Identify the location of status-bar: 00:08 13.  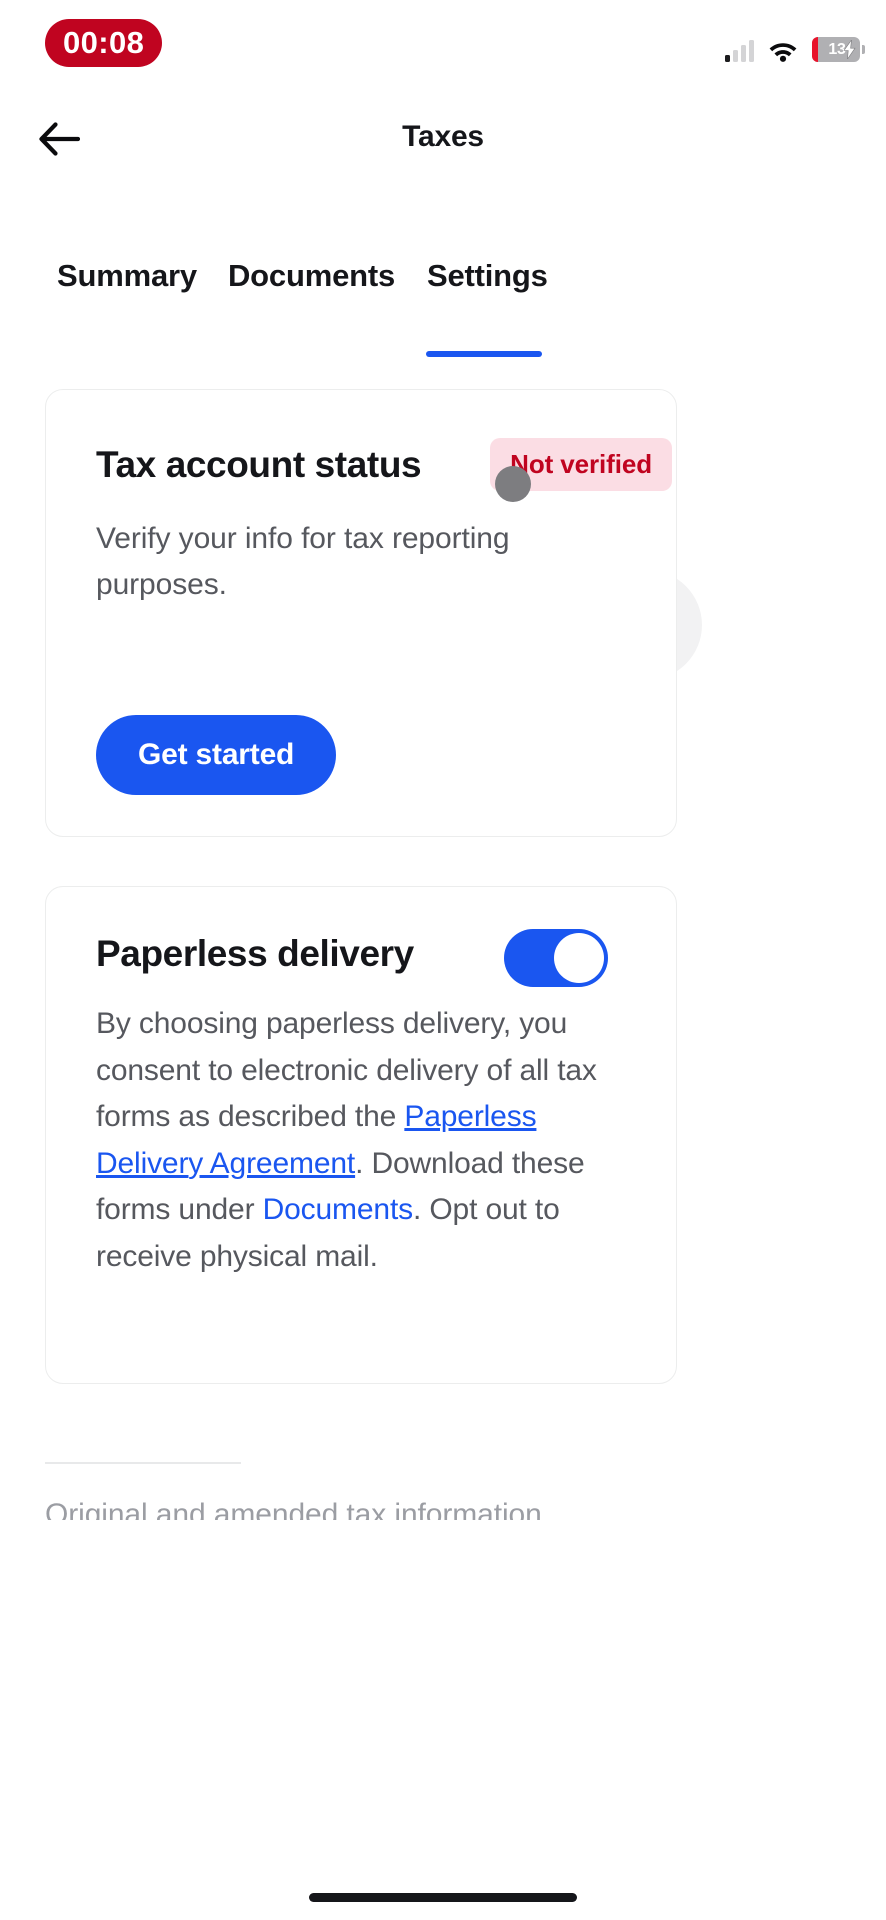
(443, 46).